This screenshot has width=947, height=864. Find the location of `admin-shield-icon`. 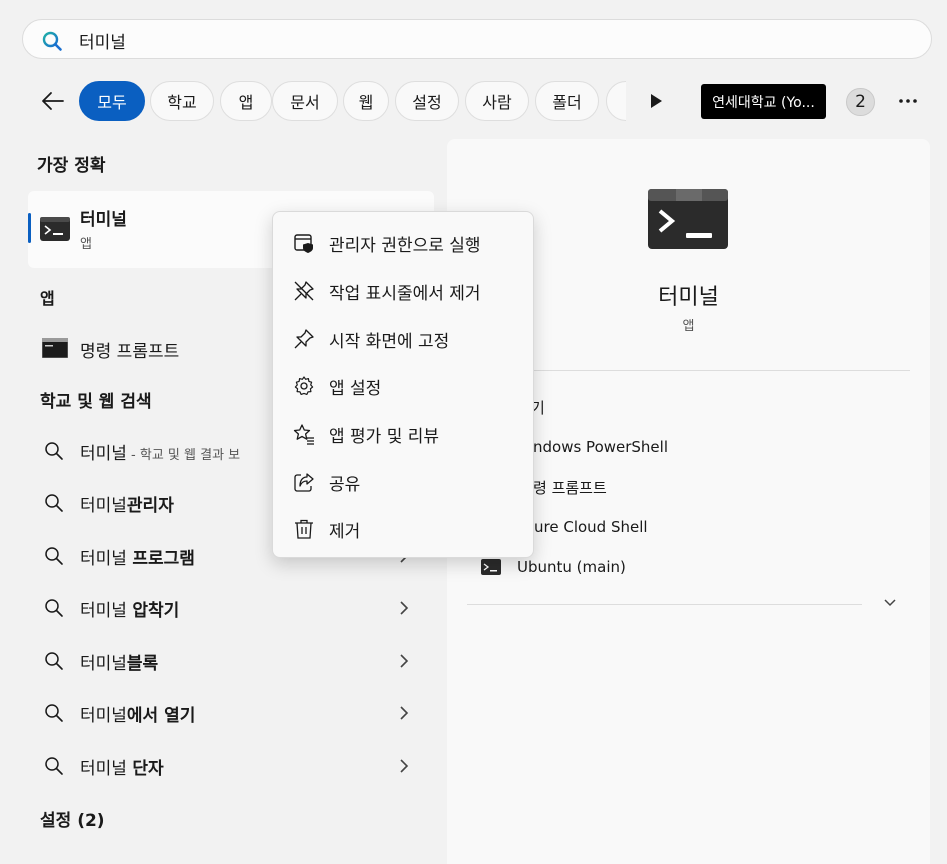

admin-shield-icon is located at coordinates (303, 243).